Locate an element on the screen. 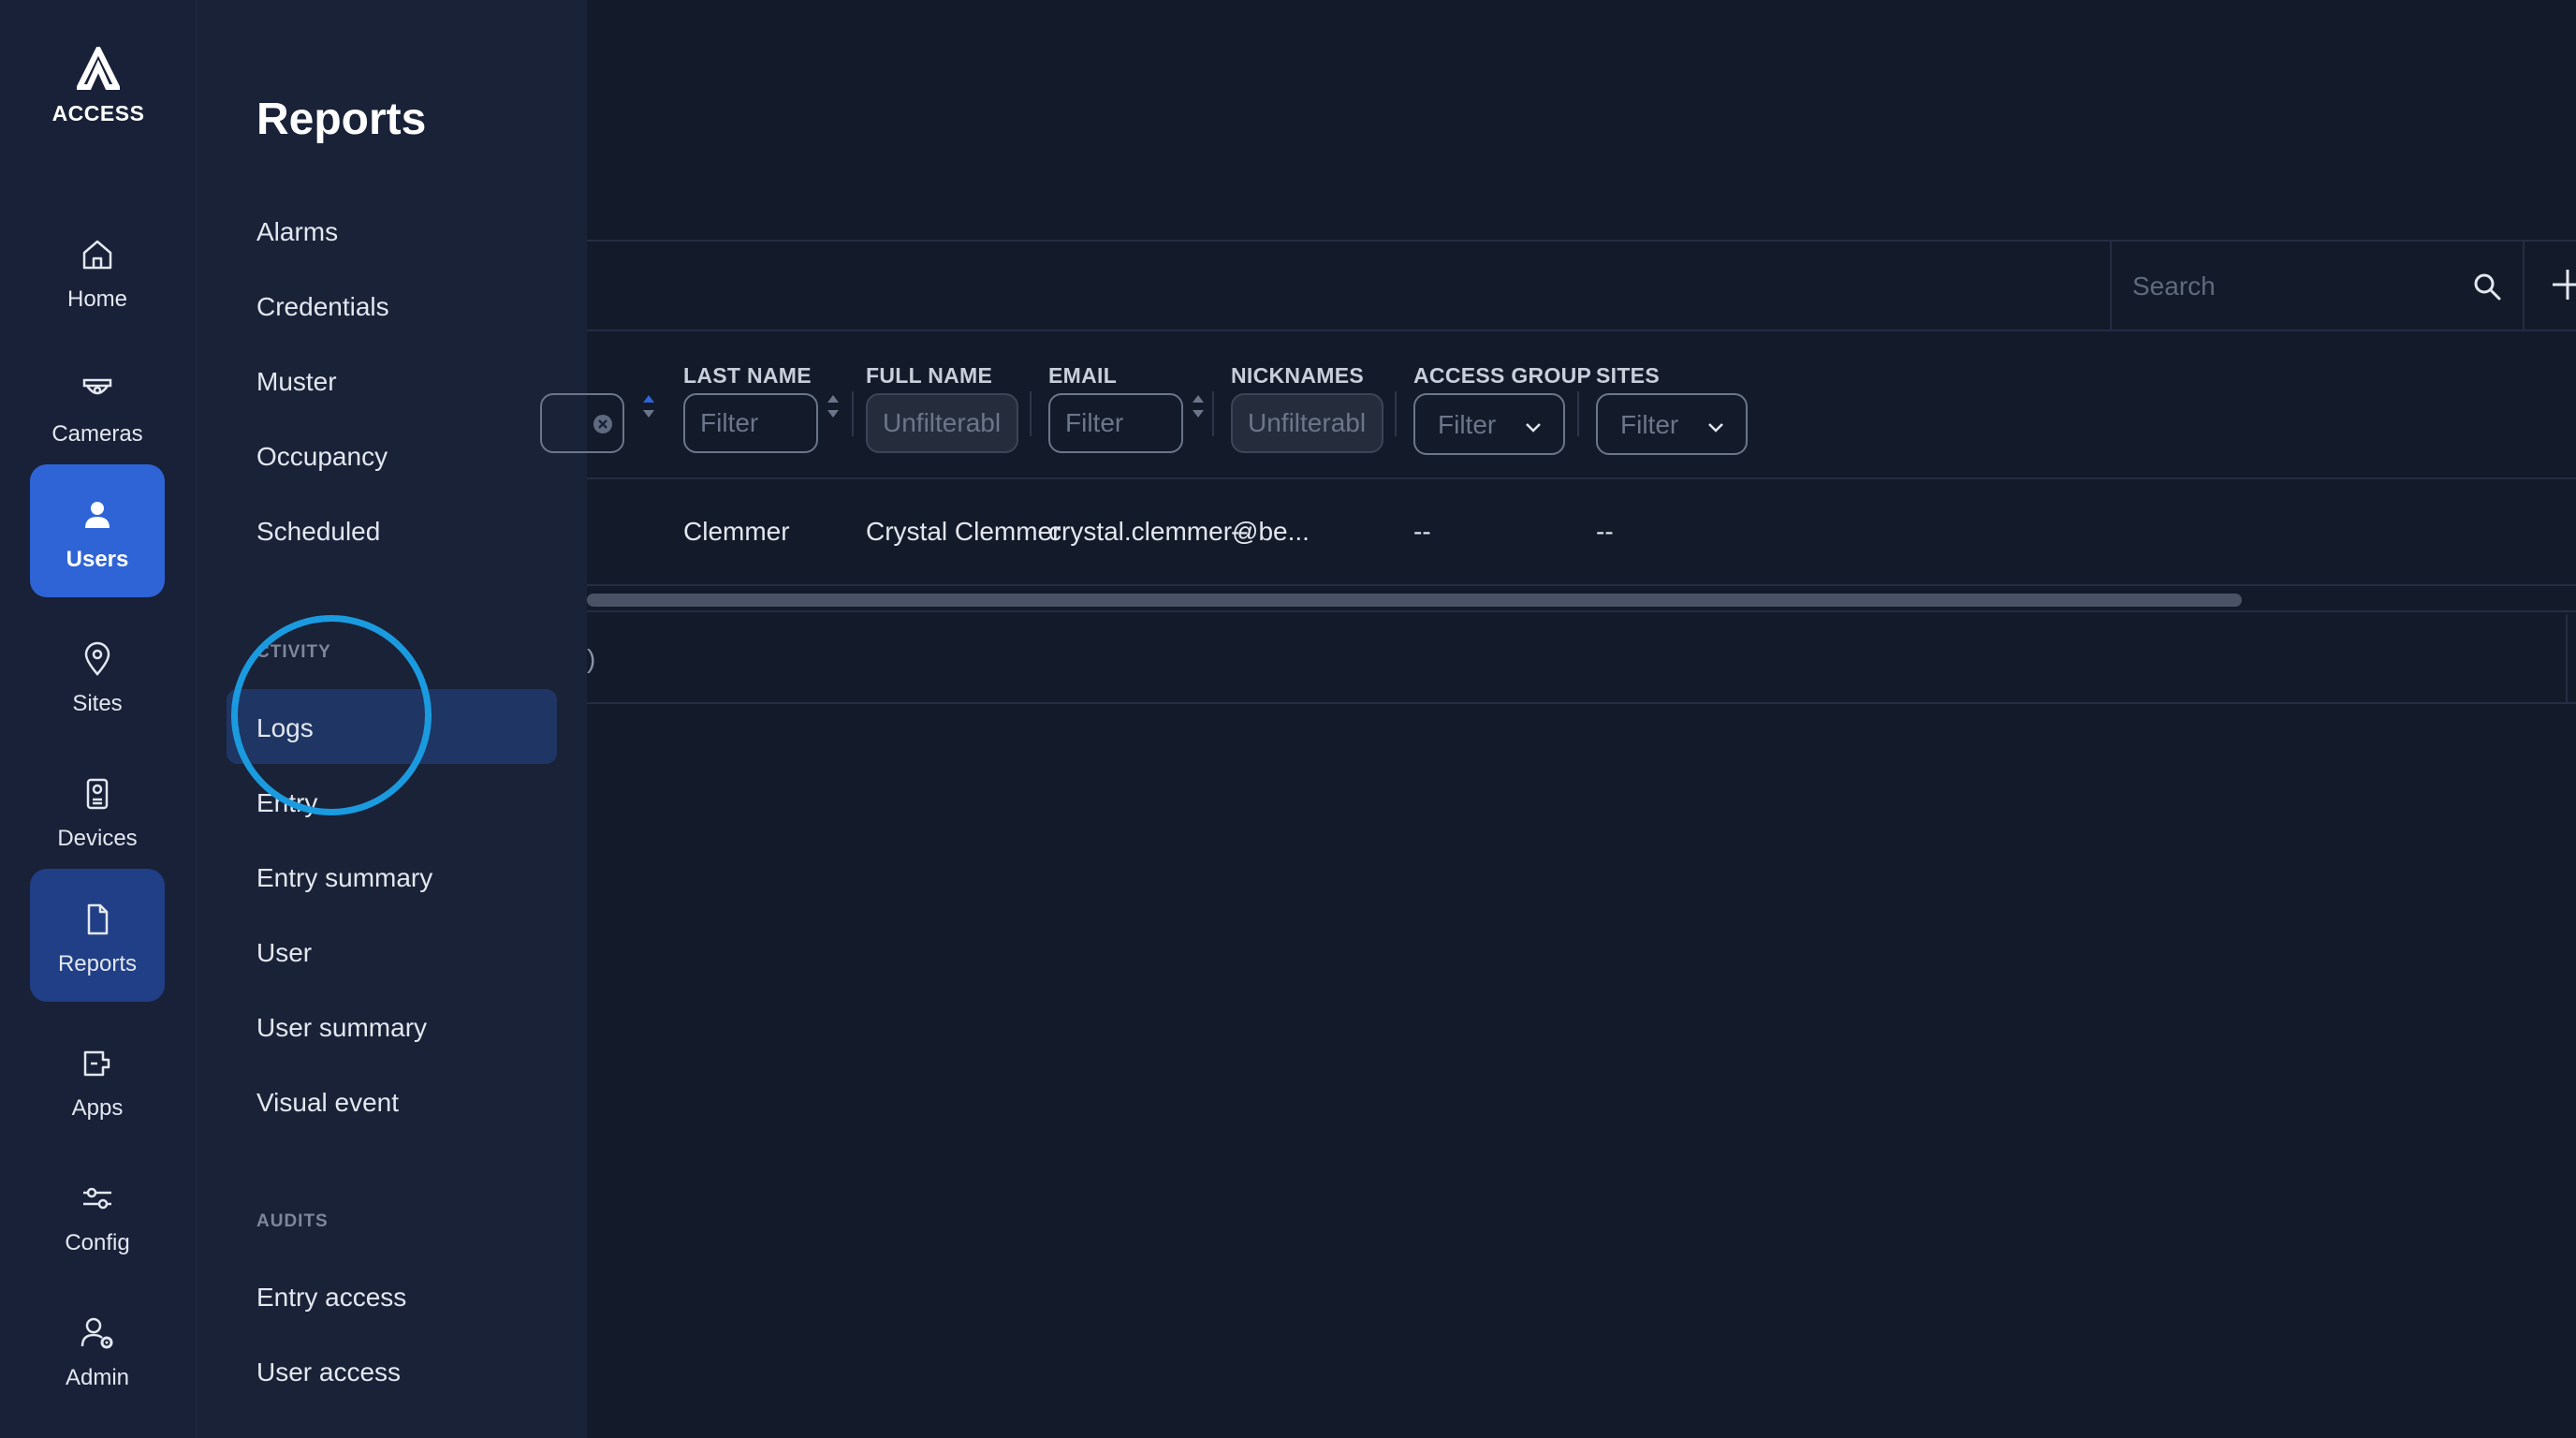 Image resolution: width=2576 pixels, height=1438 pixels. report-item-user: User is located at coordinates (284, 953).